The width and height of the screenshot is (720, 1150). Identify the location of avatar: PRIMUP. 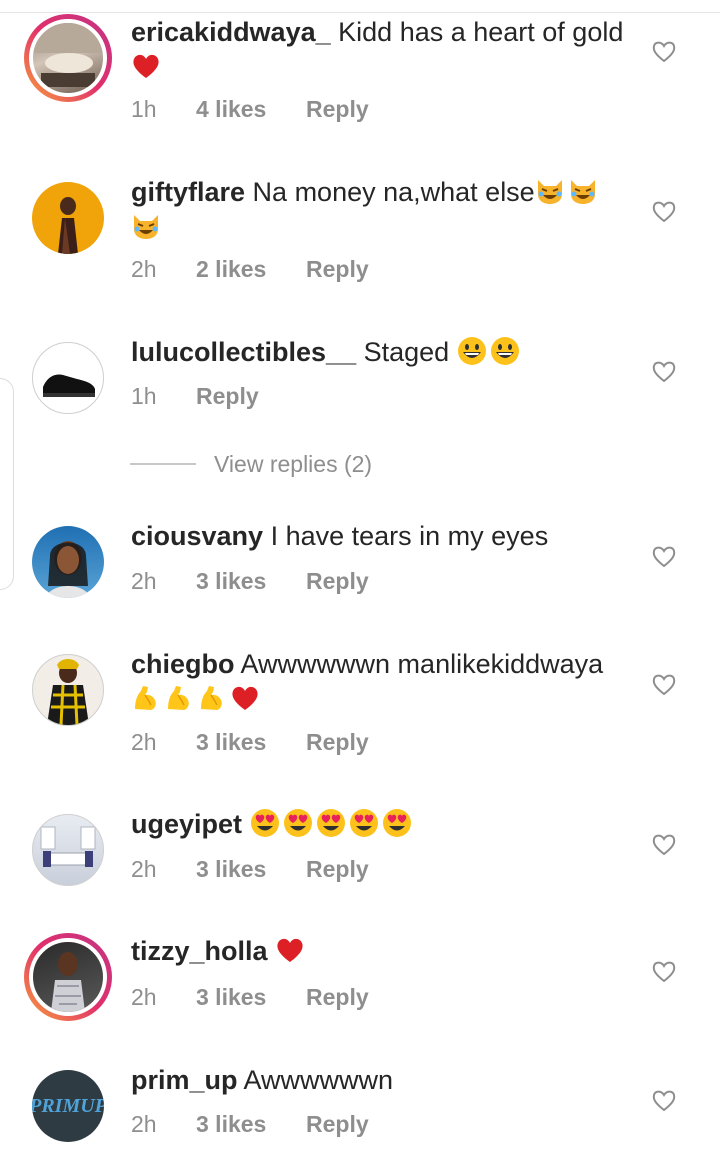
(68, 1106).